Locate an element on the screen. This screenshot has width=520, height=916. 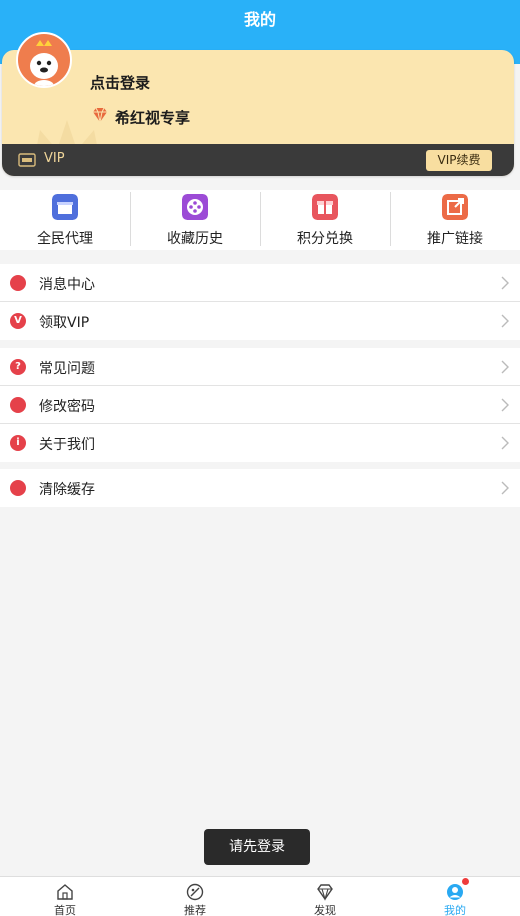
quick-action-promo: 推广链接 is located at coordinates (455, 220).